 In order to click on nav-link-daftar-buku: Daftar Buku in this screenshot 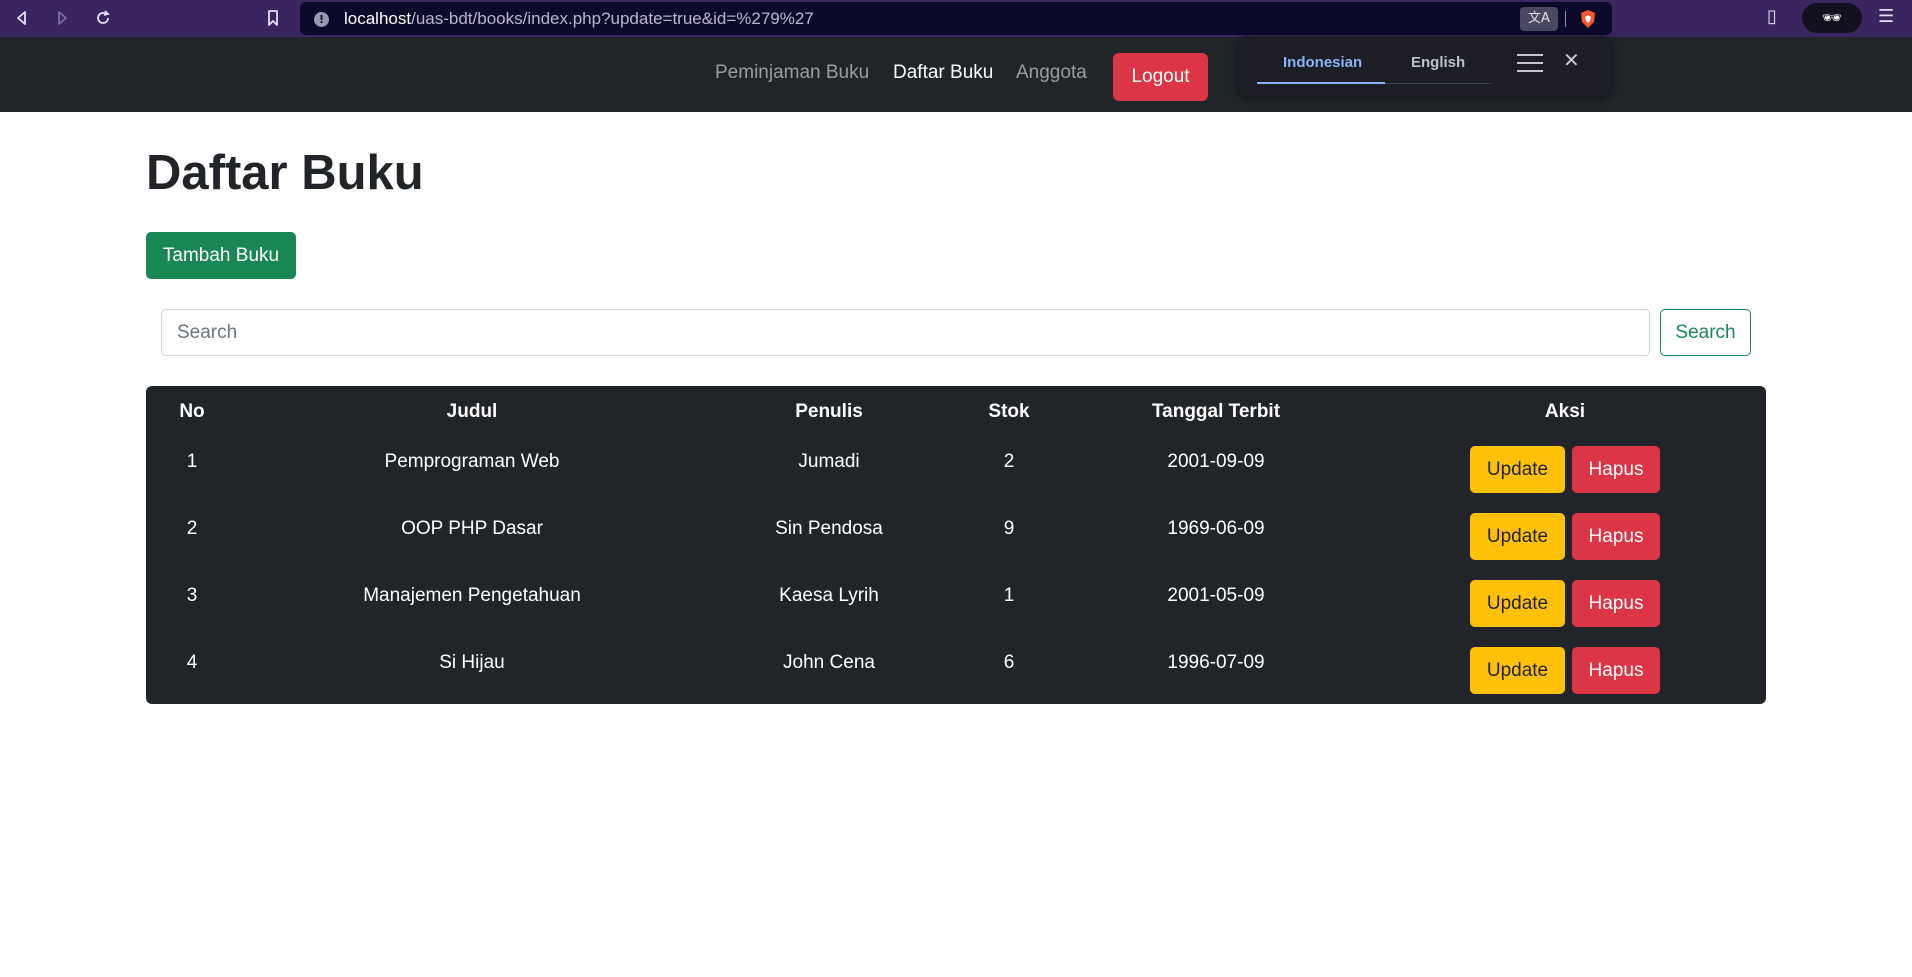, I will do `click(943, 73)`.